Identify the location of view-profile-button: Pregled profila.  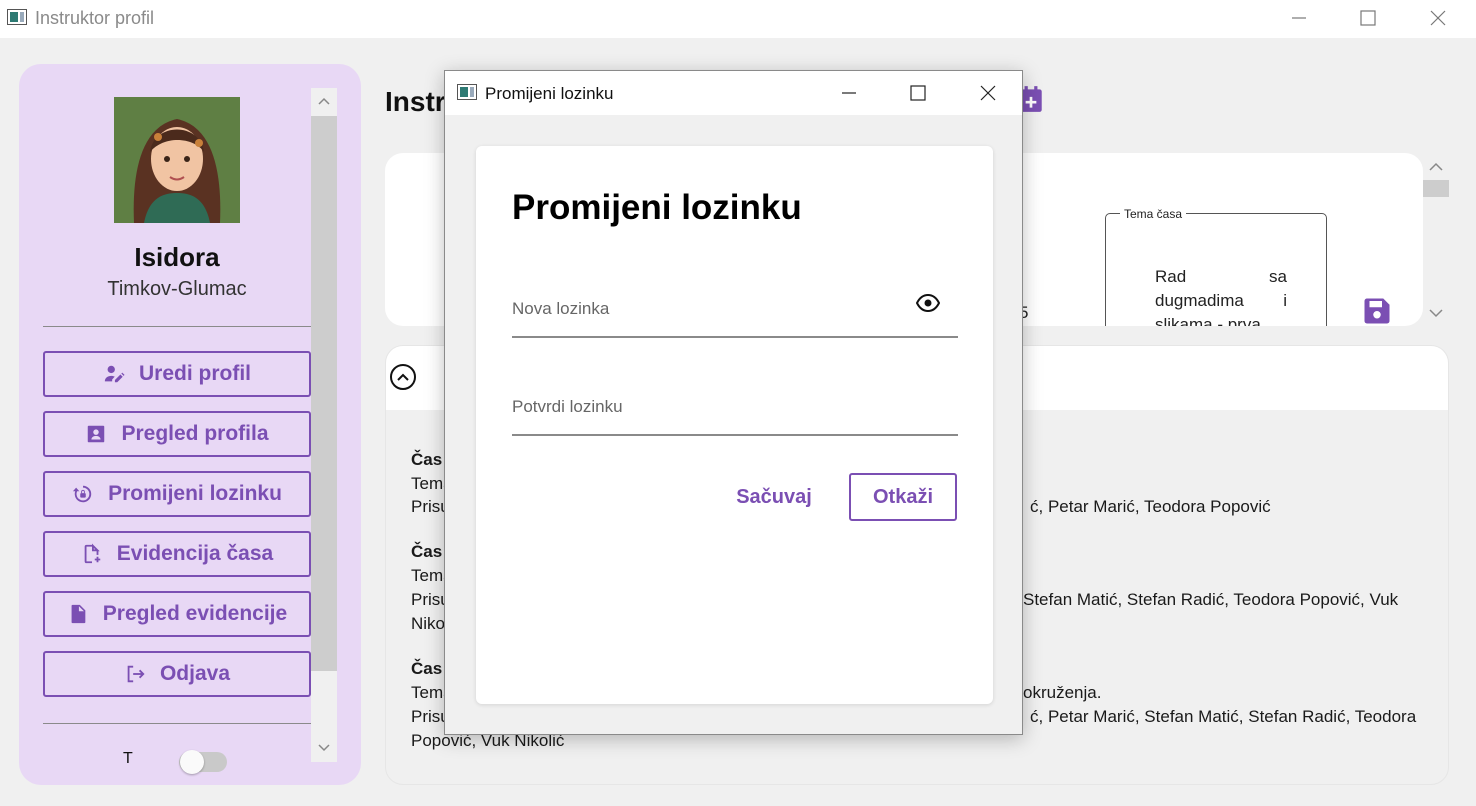
(177, 434).